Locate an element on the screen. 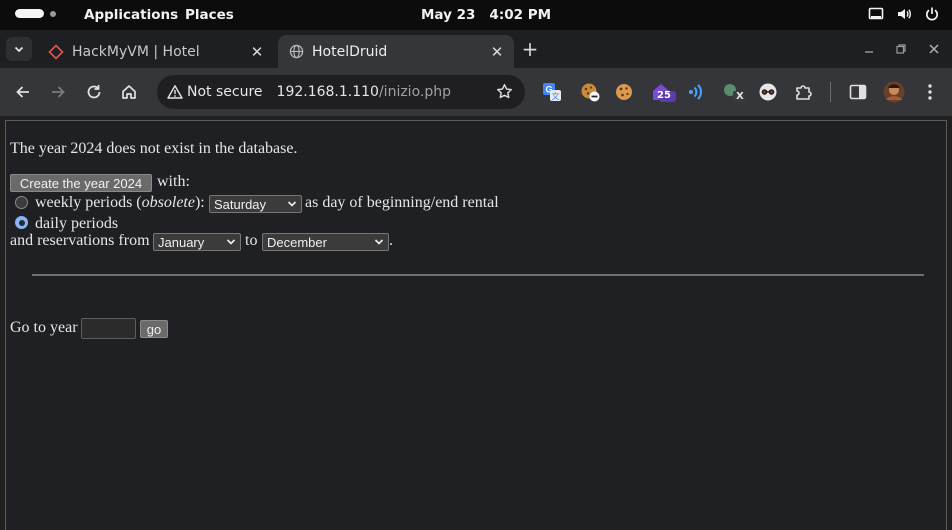  minimize-icon is located at coordinates (869, 49).